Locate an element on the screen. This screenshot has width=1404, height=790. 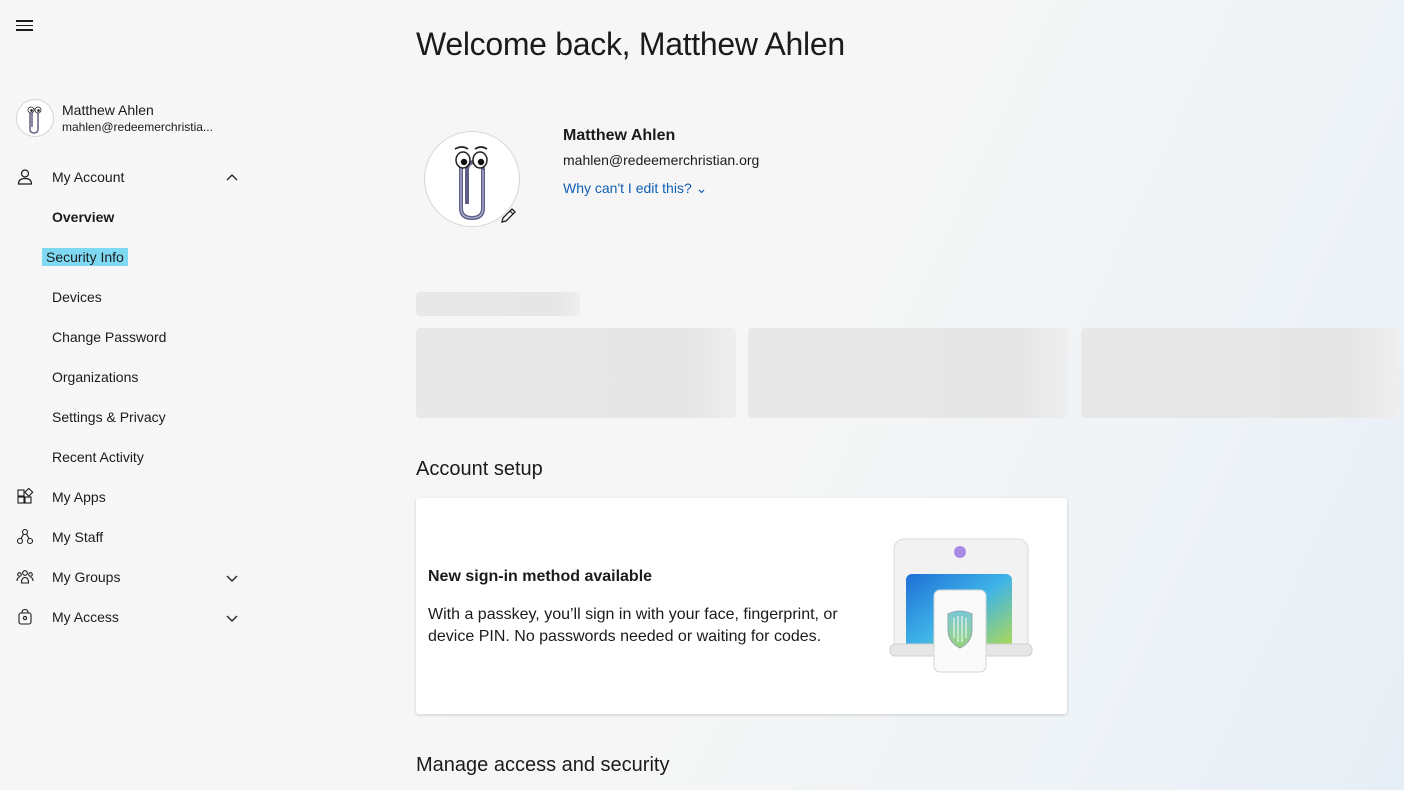
avatar is located at coordinates (35, 118).